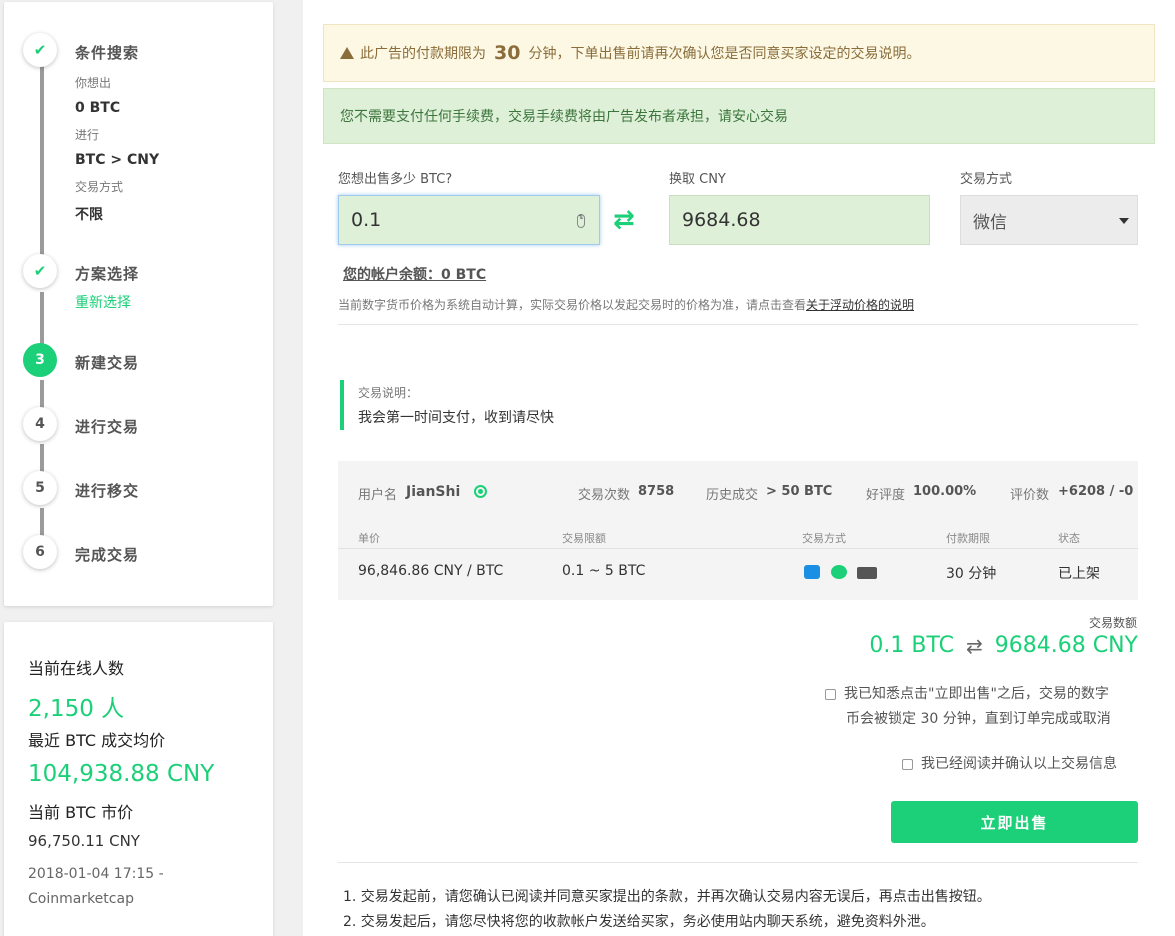  What do you see at coordinates (366, 220) in the screenshot?
I see `btc-amount-value: 0.1` at bounding box center [366, 220].